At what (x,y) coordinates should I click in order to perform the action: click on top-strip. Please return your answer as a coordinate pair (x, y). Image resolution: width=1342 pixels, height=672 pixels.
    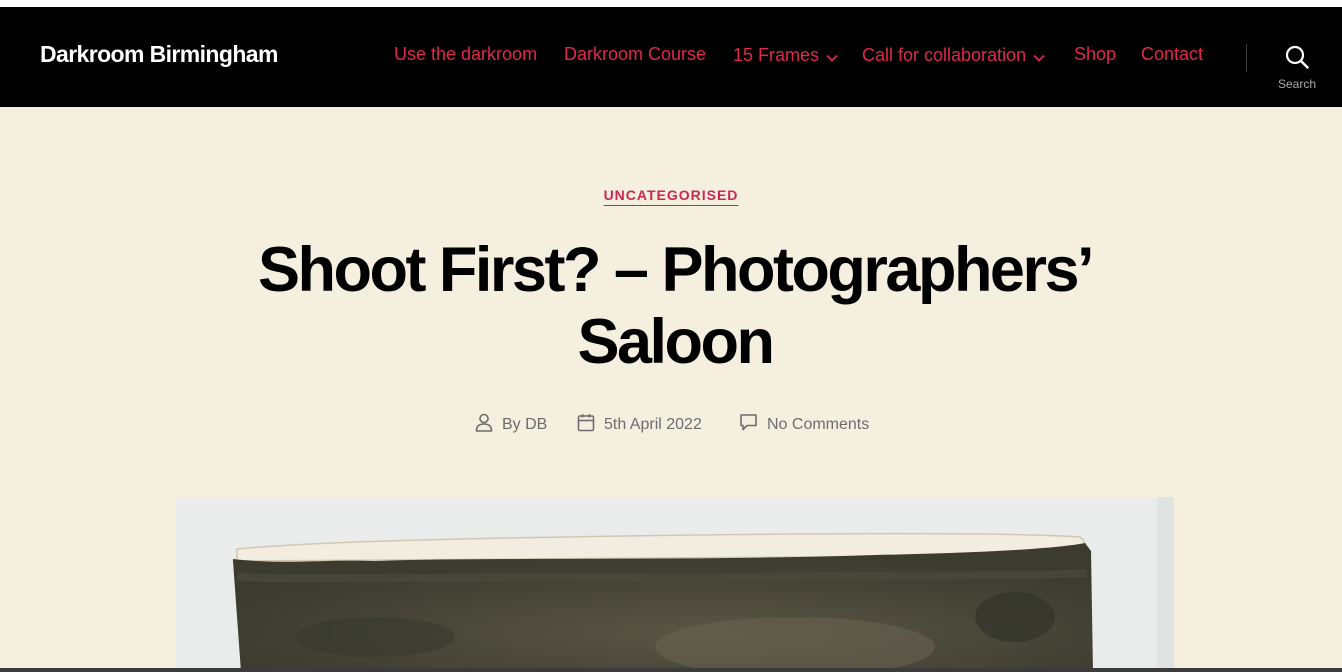
    Looking at the image, I should click on (671, 3).